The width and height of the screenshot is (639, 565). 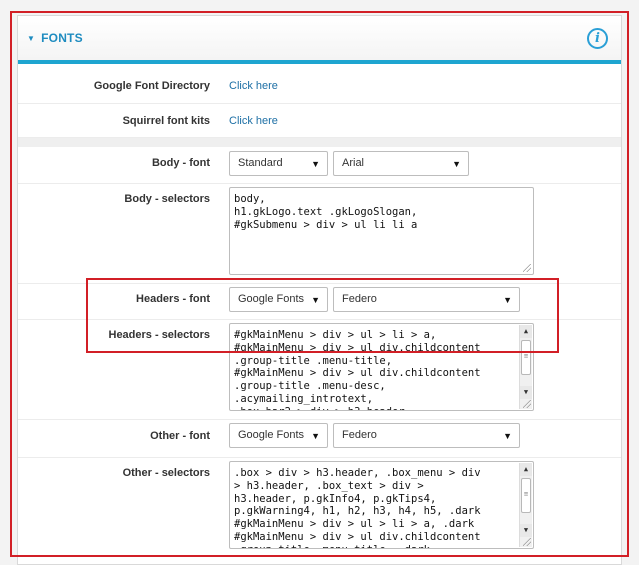 I want to click on label-other-font: Other - font, so click(x=180, y=436).